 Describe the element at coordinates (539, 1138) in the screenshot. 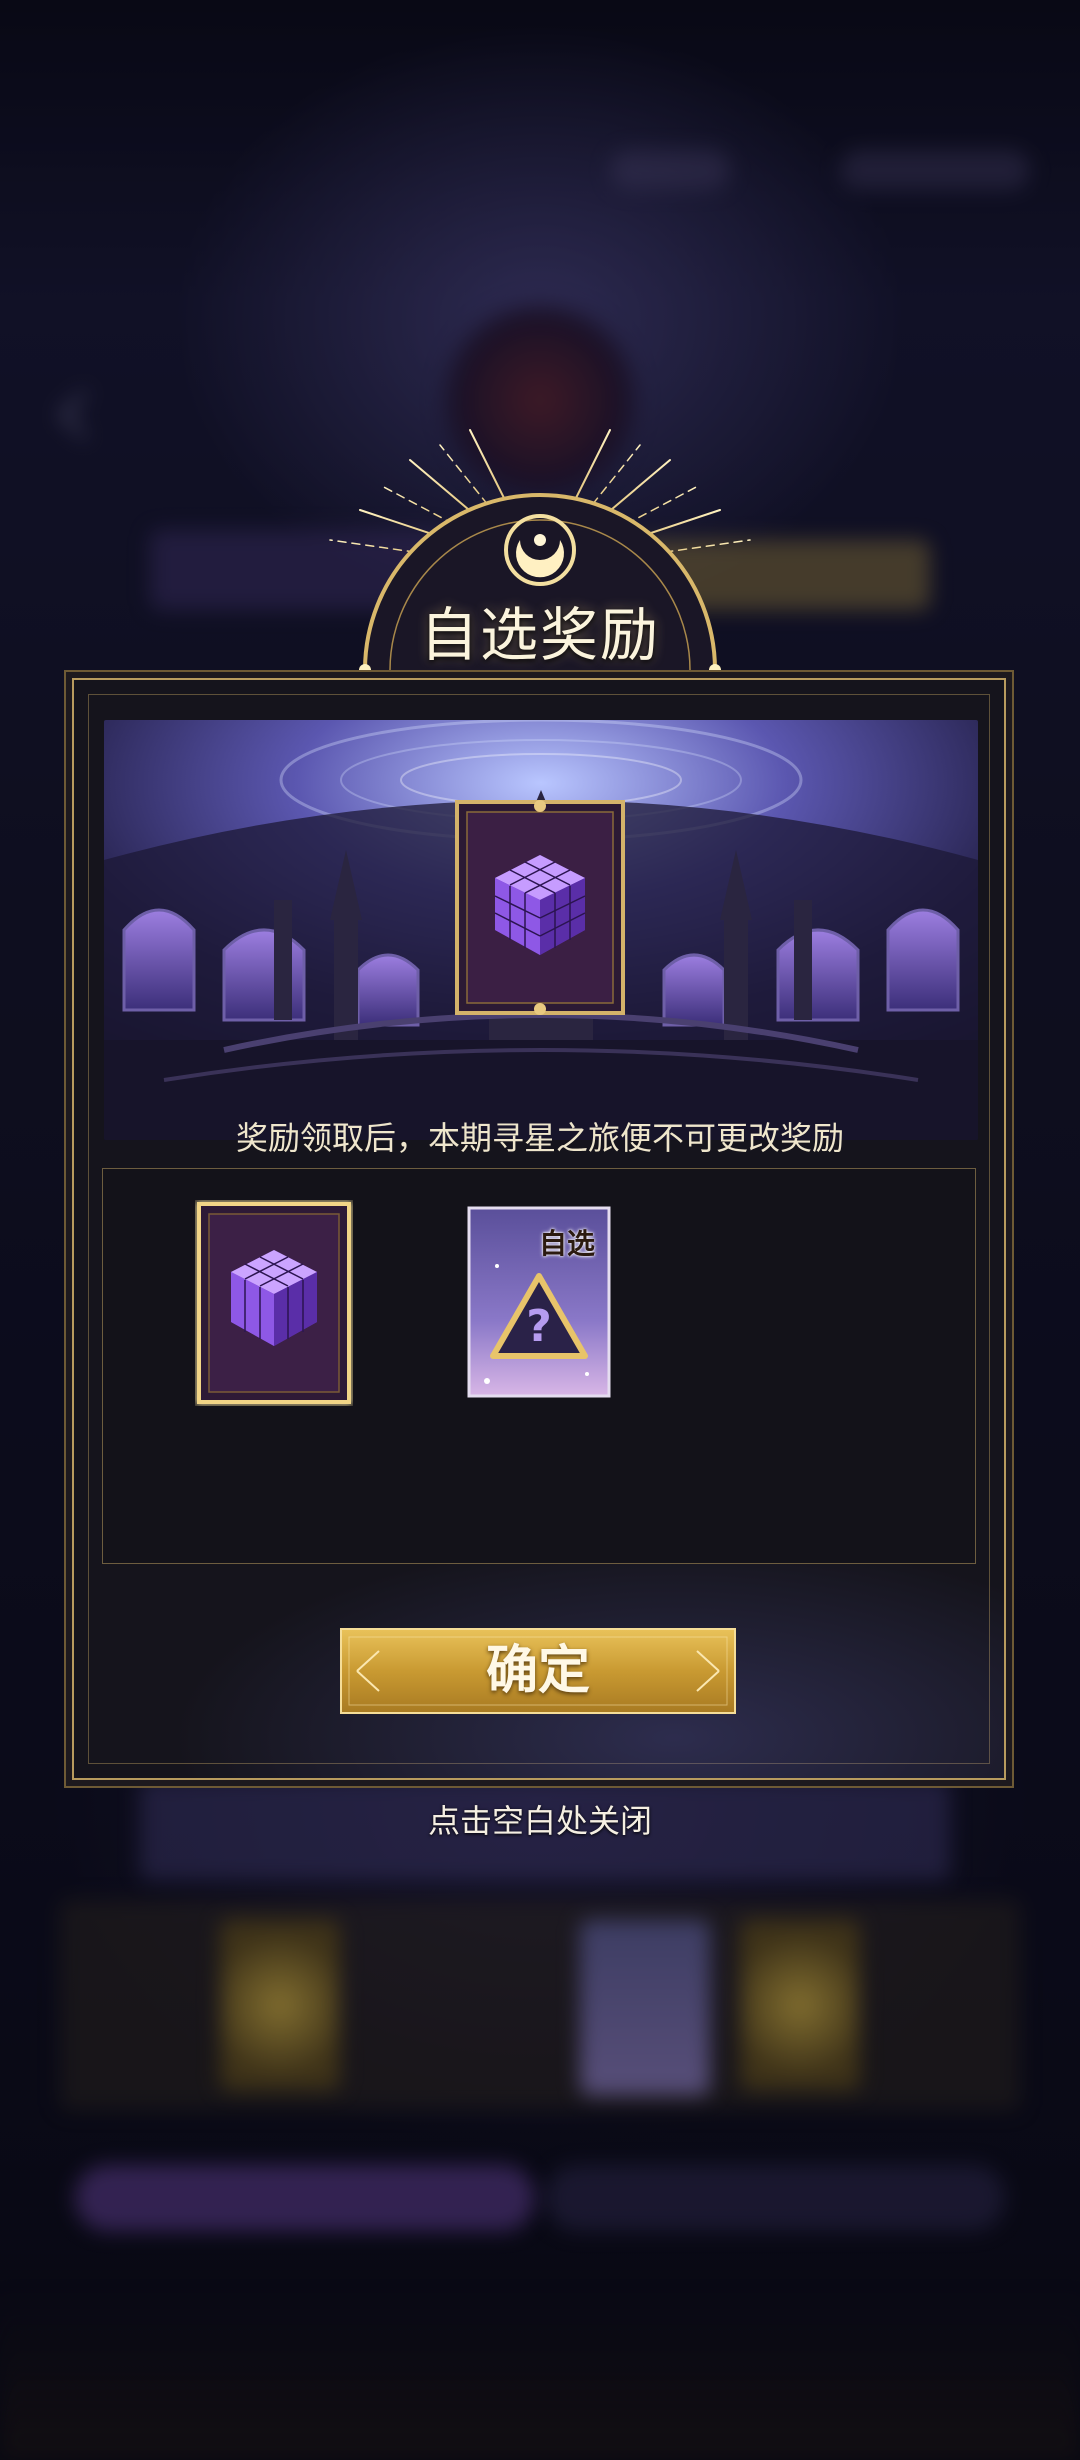

I see `reward-notice-text: 奖励领取后，本期寻星之旅便不可更改奖励` at that location.